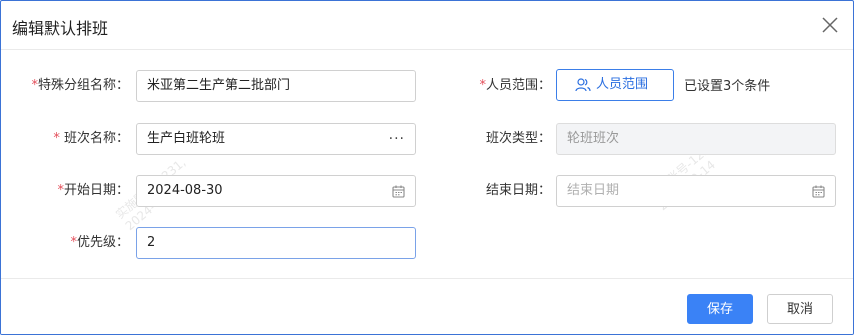 Image resolution: width=854 pixels, height=335 pixels. Describe the element at coordinates (720, 309) in the screenshot. I see `save-button: 保存` at that location.